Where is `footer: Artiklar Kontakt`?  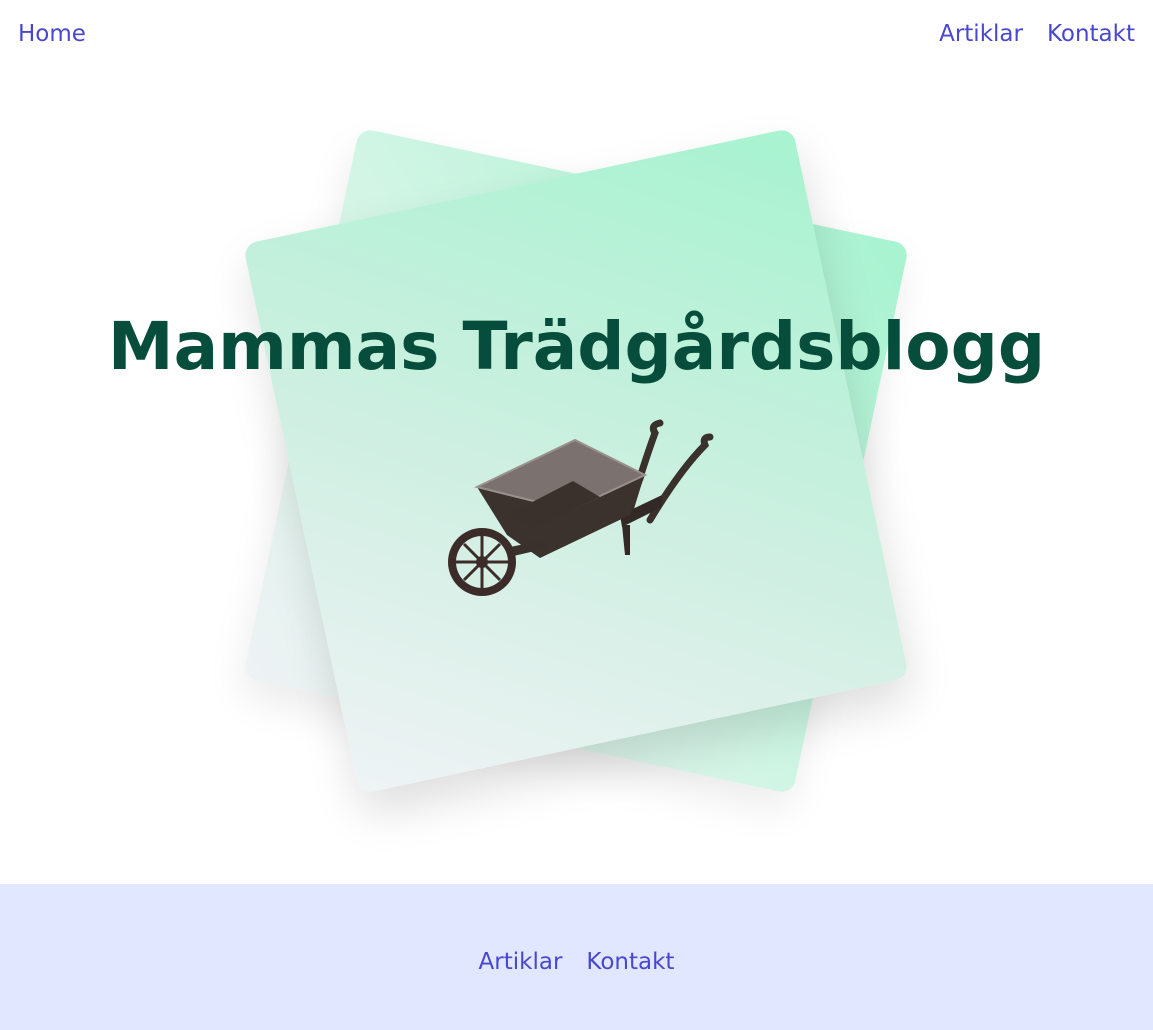
footer: Artiklar Kontakt is located at coordinates (576, 957).